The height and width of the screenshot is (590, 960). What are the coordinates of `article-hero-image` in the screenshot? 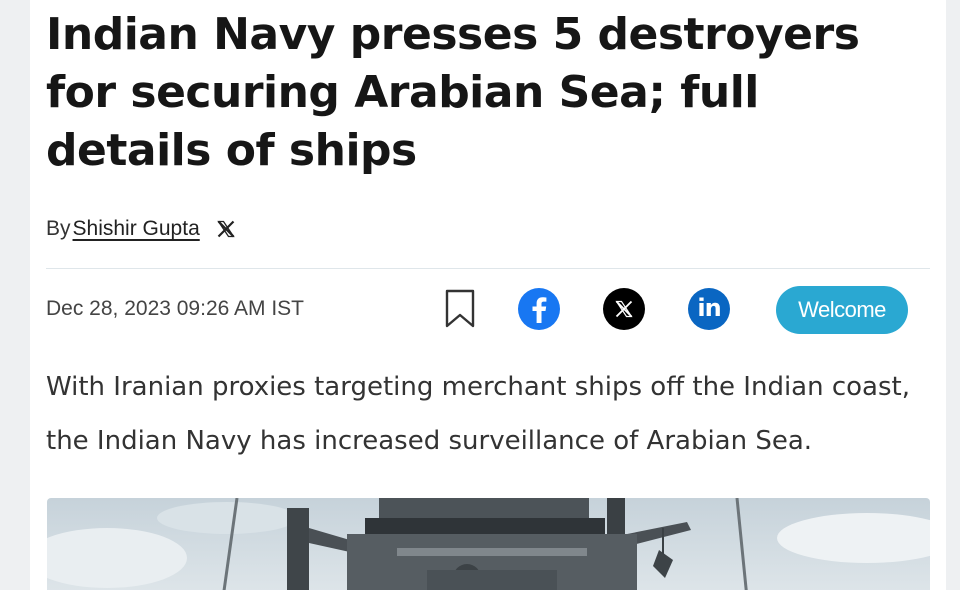 It's located at (488, 544).